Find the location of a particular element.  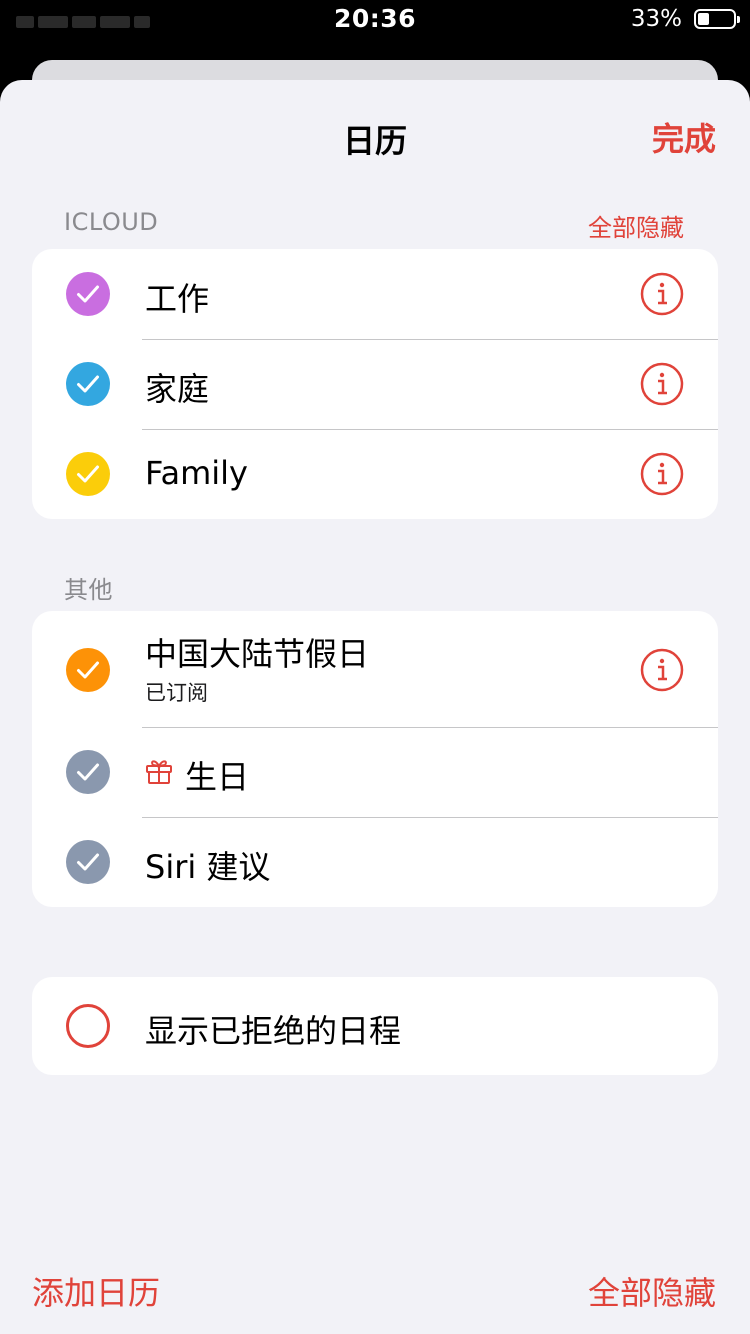

calendar-row-home: 家庭 is located at coordinates (375, 384).